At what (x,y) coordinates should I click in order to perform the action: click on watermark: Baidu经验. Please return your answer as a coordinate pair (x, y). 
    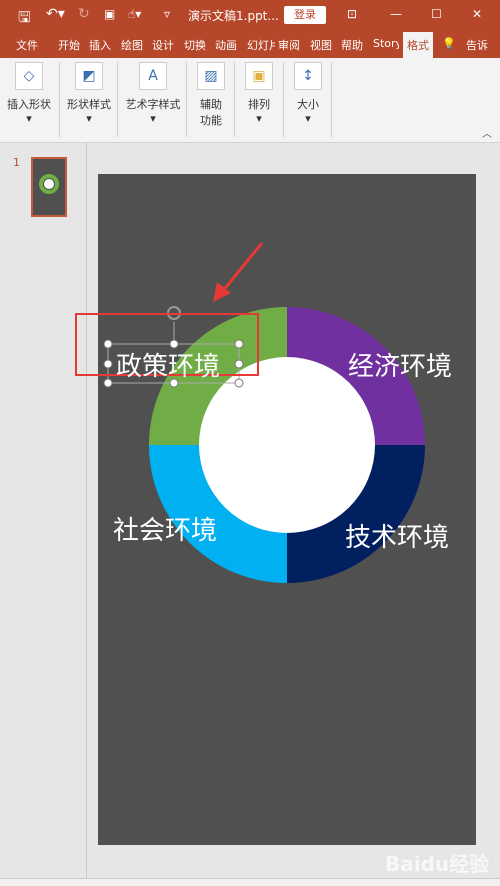
    Looking at the image, I should click on (437, 864).